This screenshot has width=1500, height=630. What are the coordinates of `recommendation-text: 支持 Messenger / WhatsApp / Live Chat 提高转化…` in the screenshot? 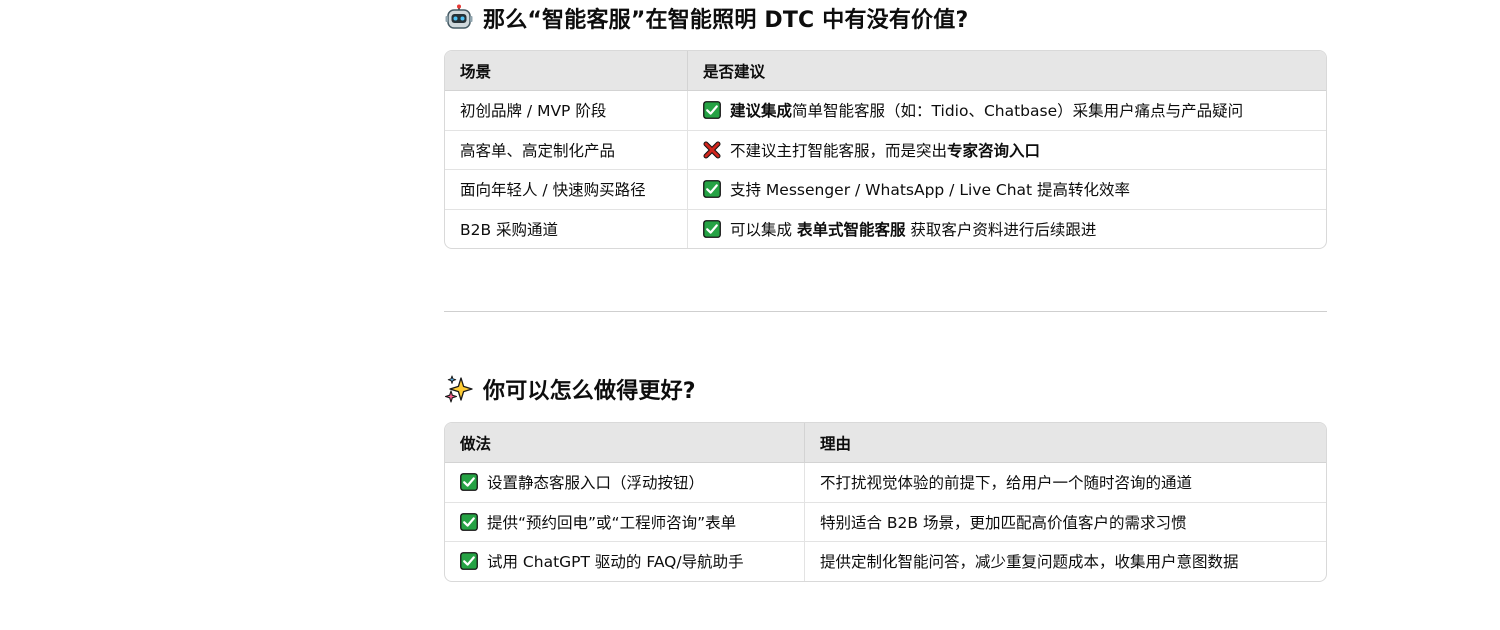 It's located at (930, 189).